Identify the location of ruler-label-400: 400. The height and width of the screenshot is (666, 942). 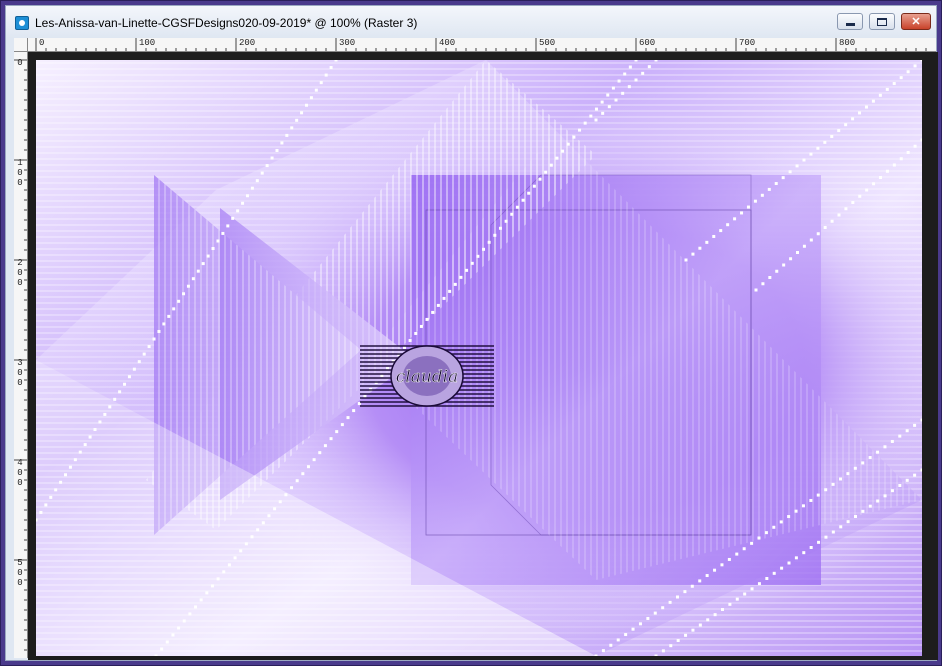
(447, 43).